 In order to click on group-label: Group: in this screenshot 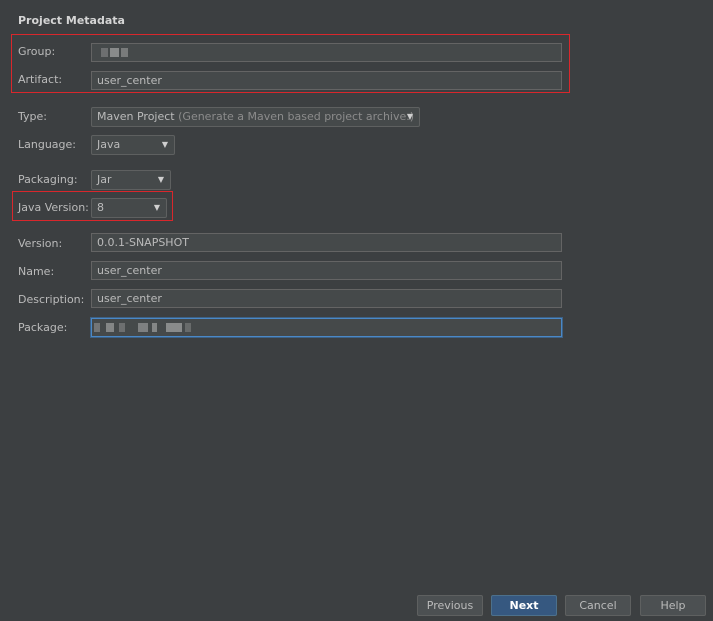, I will do `click(37, 51)`.